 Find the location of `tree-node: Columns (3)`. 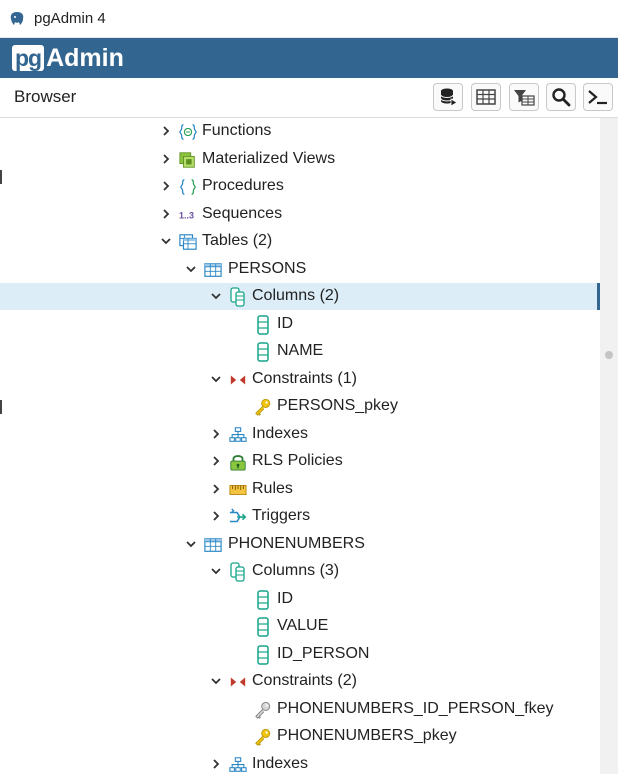

tree-node: Columns (3) is located at coordinates (300, 571).